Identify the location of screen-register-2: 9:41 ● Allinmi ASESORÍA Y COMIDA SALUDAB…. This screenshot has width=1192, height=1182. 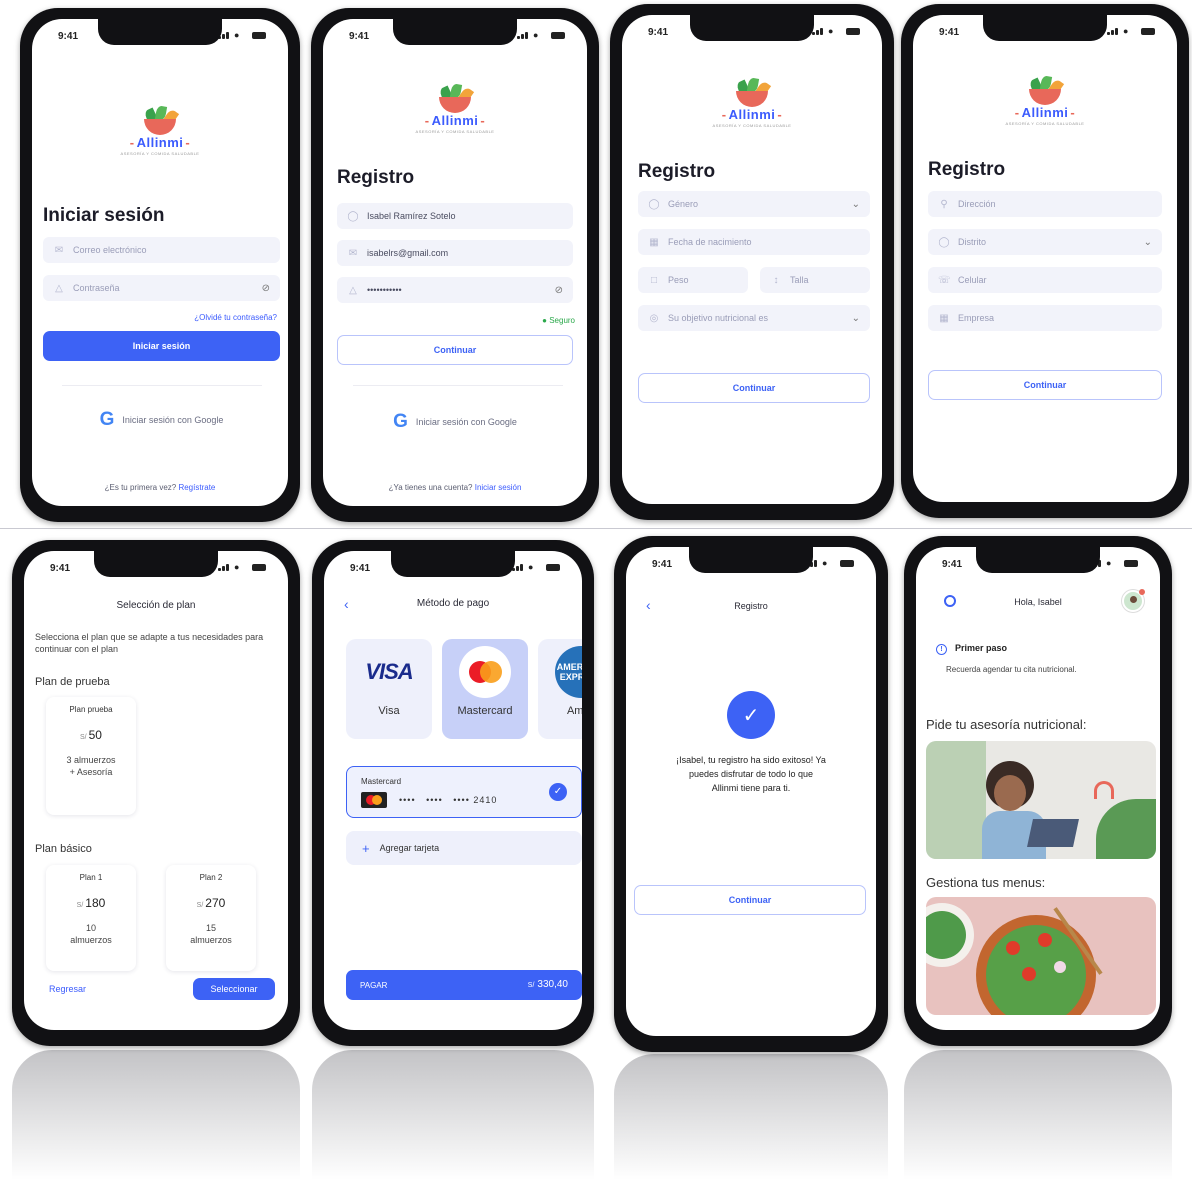
(752, 259).